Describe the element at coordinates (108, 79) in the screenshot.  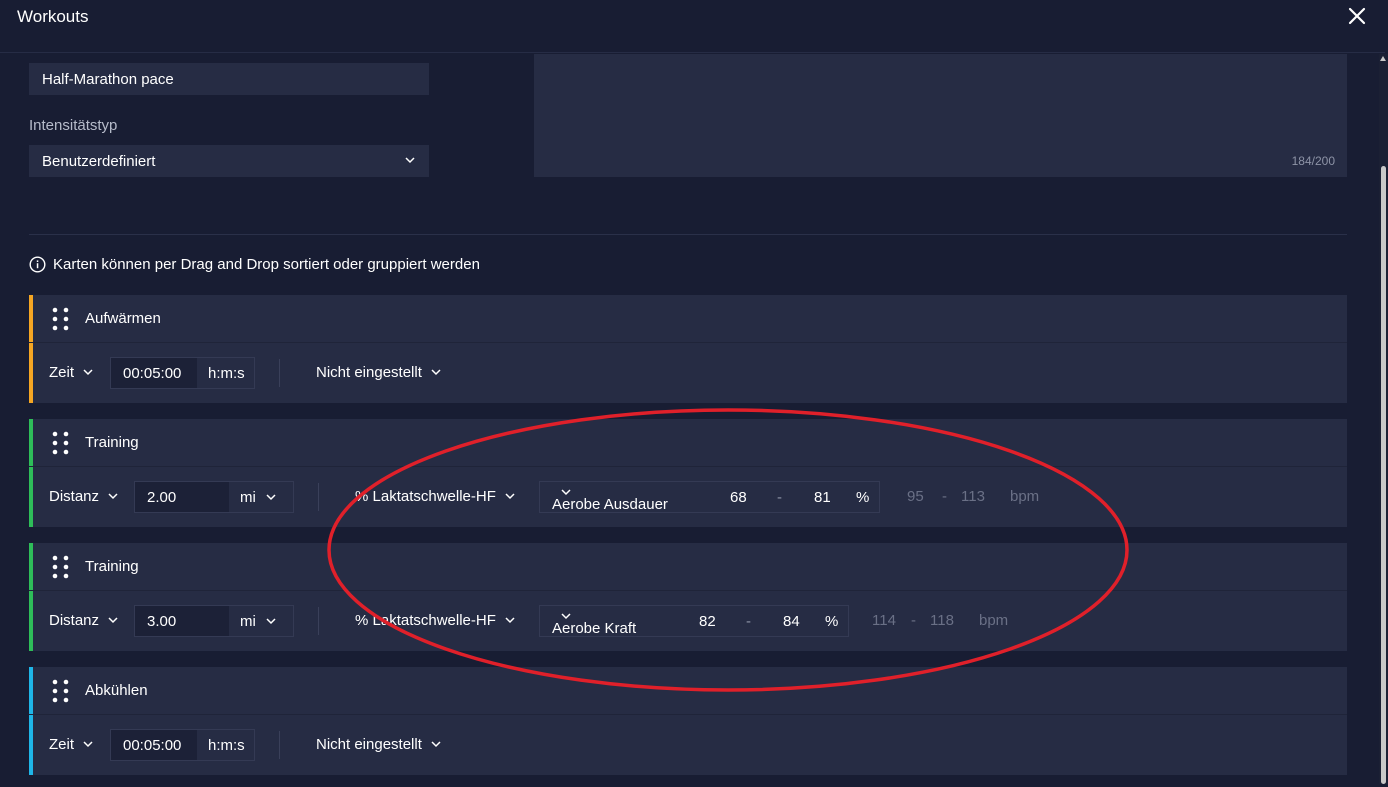
I see `workout-name-value: Half-Marathon pace` at that location.